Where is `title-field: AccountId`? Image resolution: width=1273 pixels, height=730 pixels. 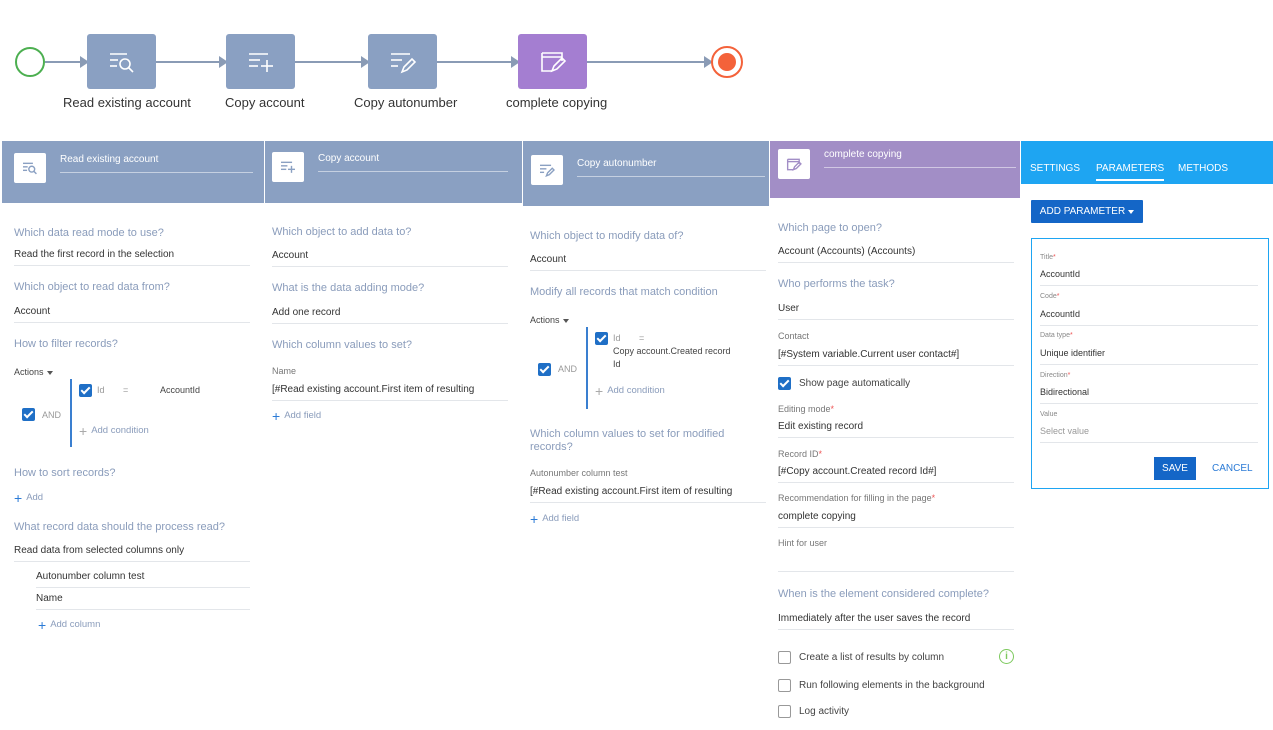
title-field: AccountId is located at coordinates (1149, 277).